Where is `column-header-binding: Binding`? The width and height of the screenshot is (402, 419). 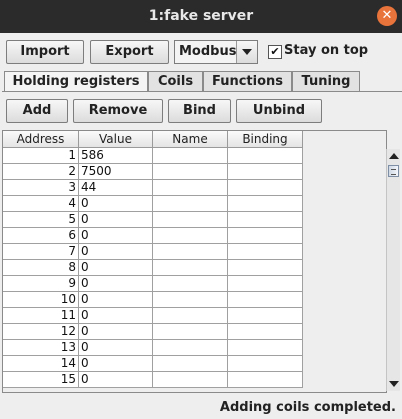
column-header-binding: Binding is located at coordinates (265, 139).